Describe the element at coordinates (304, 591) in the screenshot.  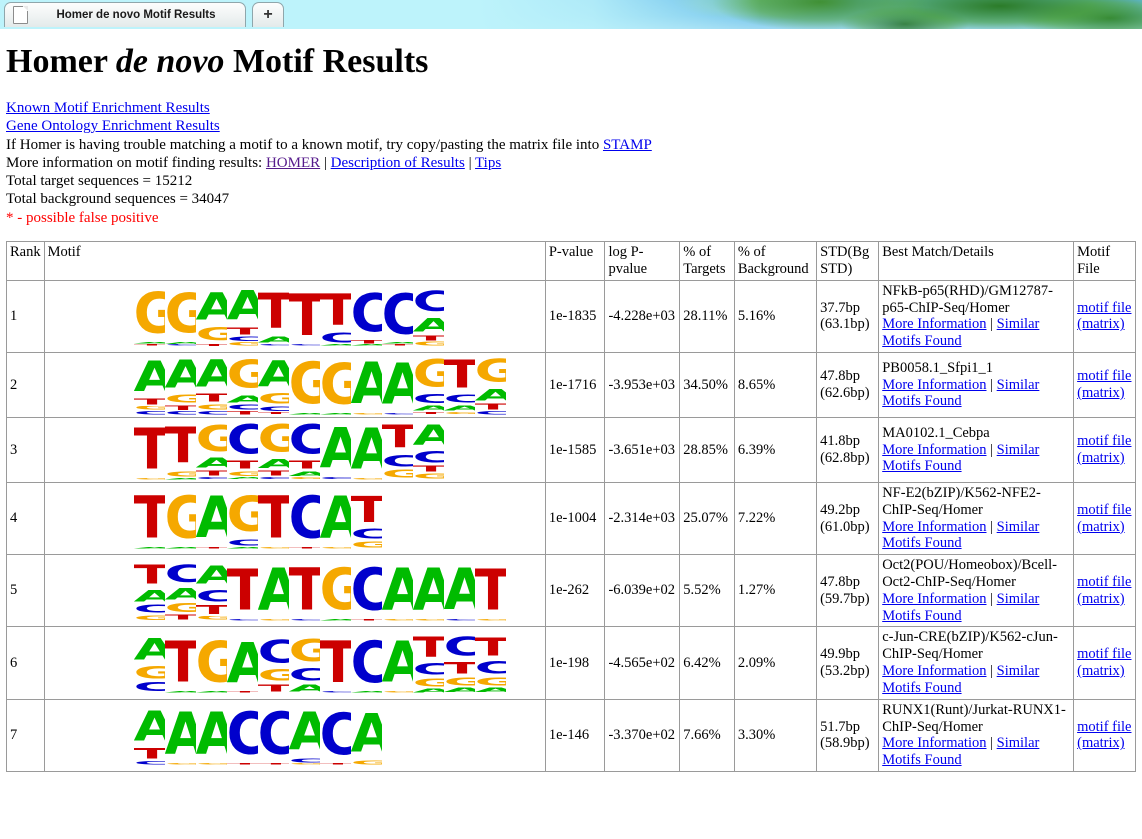
I see `logo-position: TC` at that location.